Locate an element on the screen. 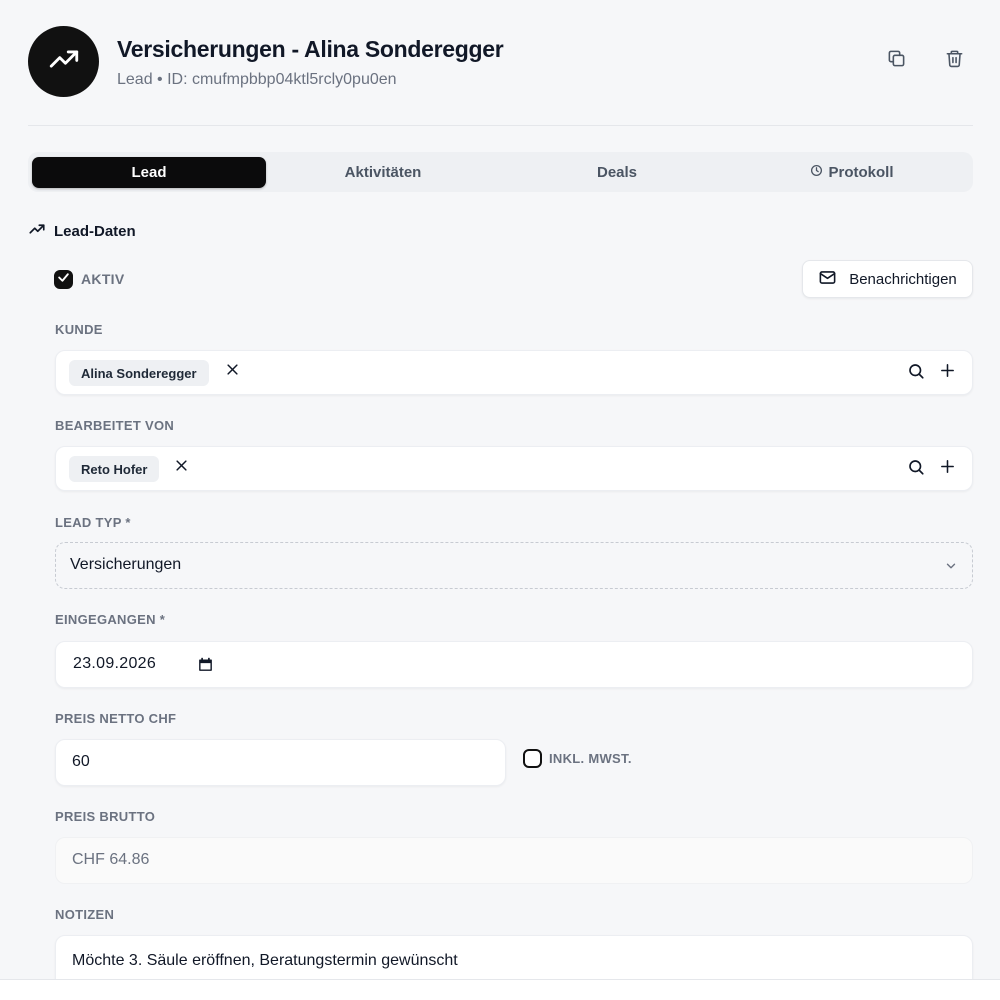  add-kunde-button is located at coordinates (947, 373).